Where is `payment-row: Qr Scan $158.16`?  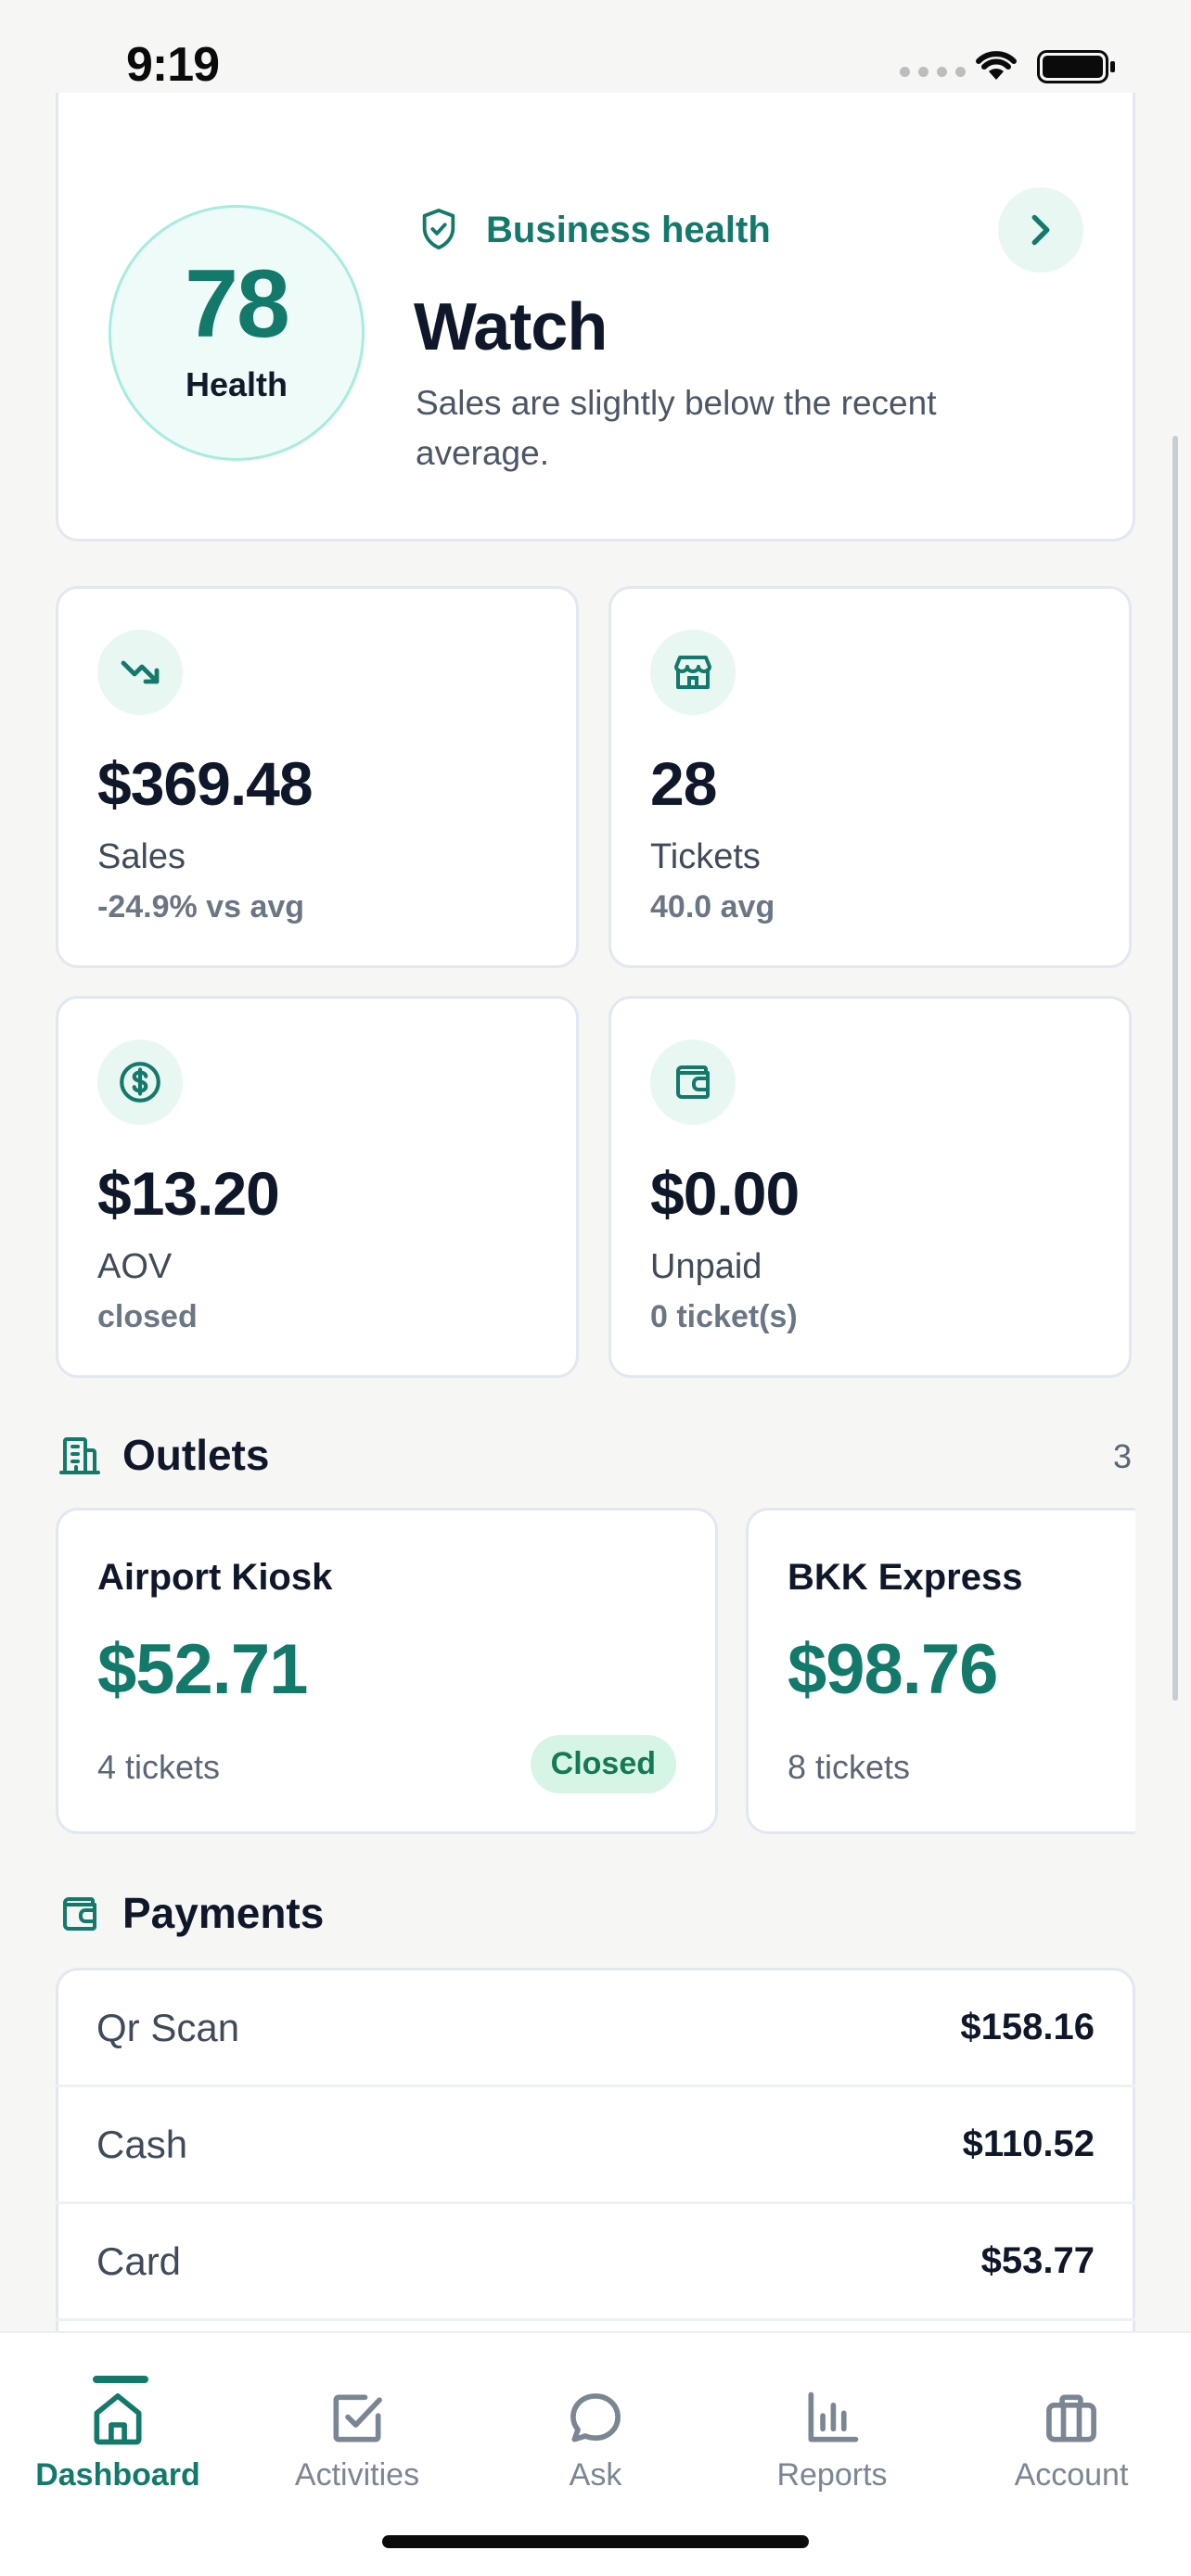 payment-row: Qr Scan $158.16 is located at coordinates (595, 2029).